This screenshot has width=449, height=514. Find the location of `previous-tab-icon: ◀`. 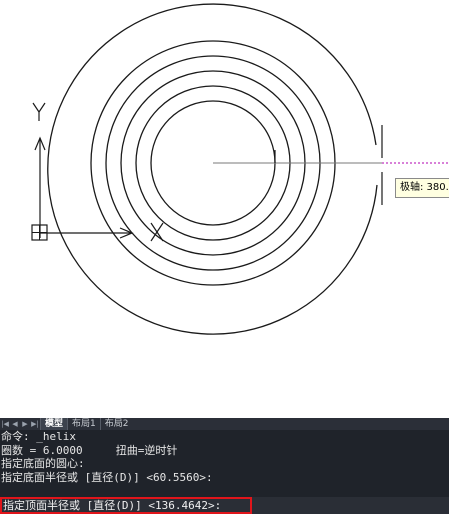

previous-tab-icon: ◀ is located at coordinates (15, 424).